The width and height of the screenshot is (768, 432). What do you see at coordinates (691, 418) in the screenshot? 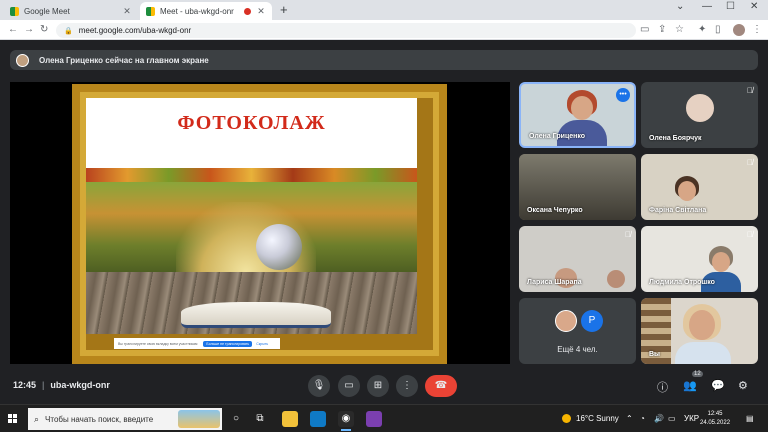
I see `language-indicator: УКР` at bounding box center [691, 418].